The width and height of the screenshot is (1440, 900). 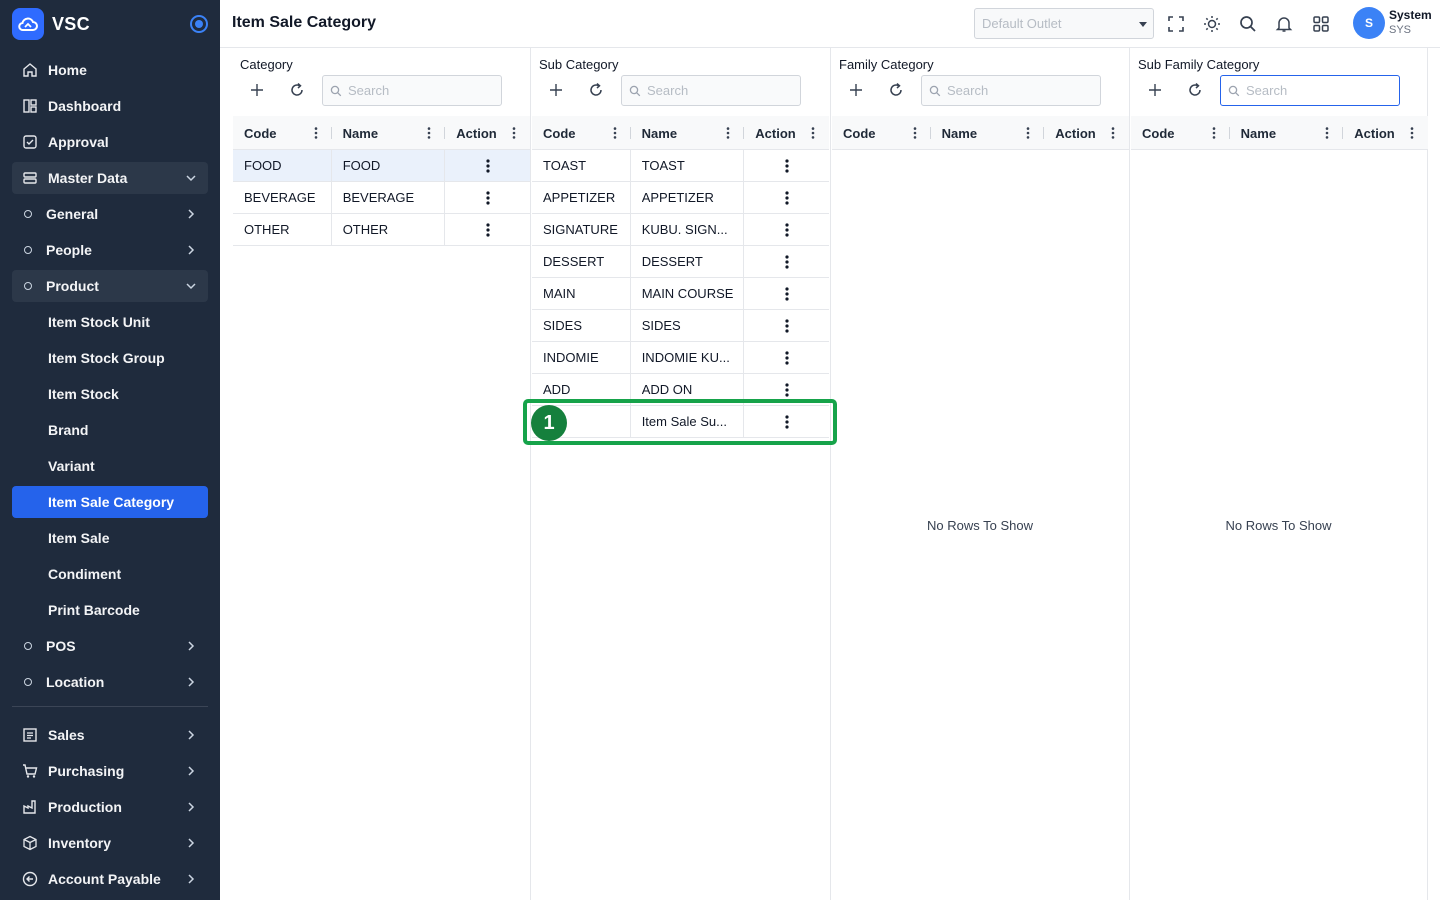 What do you see at coordinates (688, 165) in the screenshot?
I see `name-cell: TOAST` at bounding box center [688, 165].